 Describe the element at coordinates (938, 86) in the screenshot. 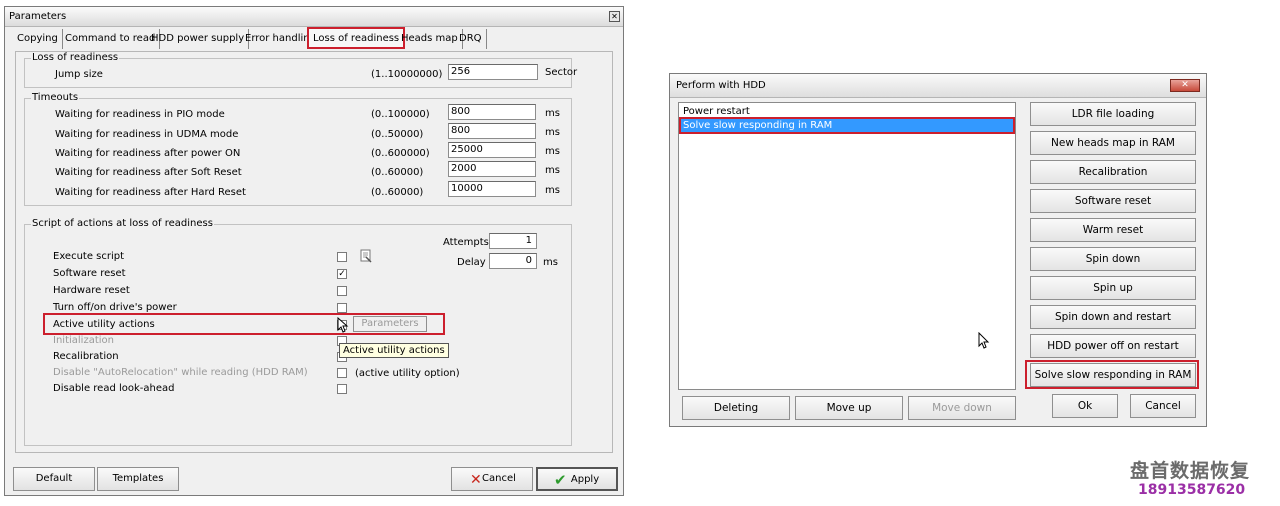

I see `perform-titlebar: Perform with HDD ✕` at that location.